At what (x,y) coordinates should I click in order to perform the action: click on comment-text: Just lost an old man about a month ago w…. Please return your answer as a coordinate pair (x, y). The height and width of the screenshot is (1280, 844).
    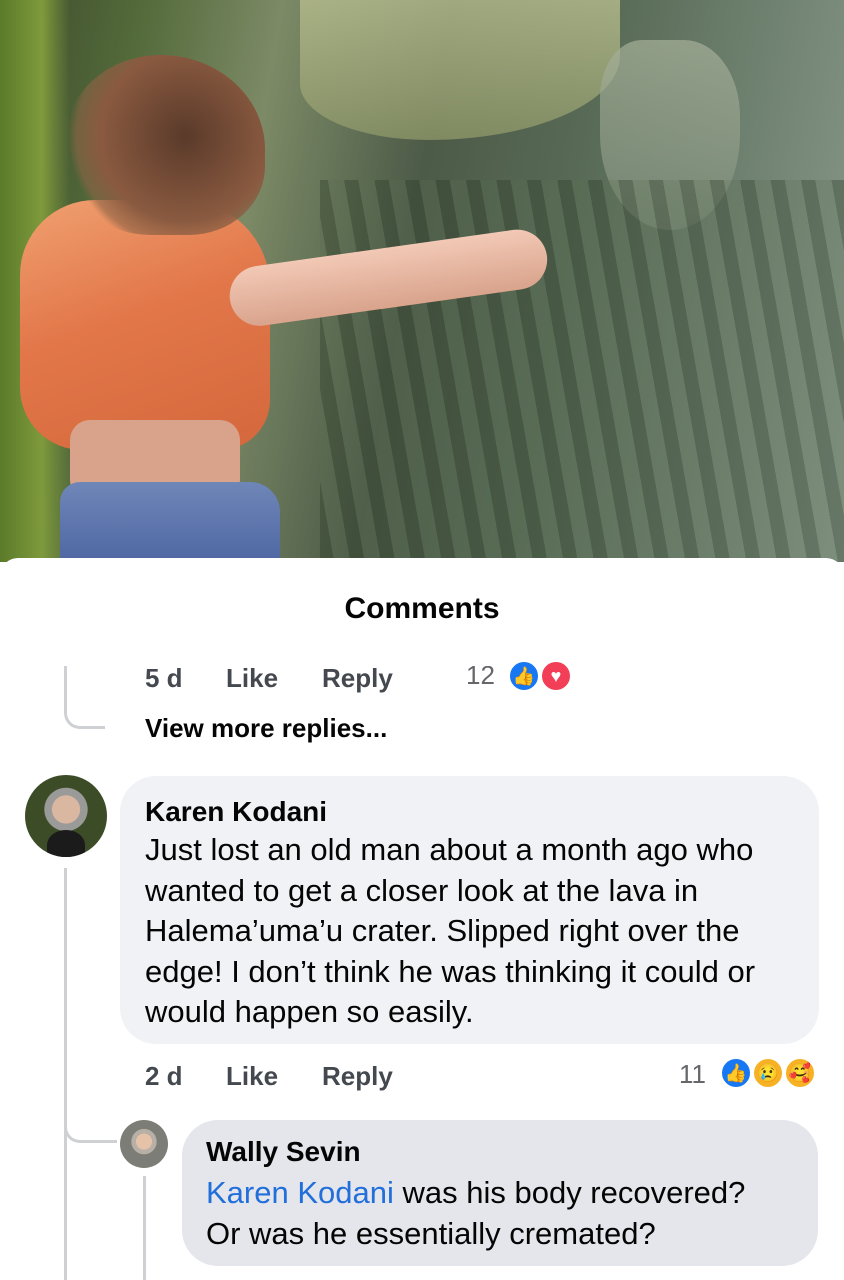
    Looking at the image, I should click on (450, 931).